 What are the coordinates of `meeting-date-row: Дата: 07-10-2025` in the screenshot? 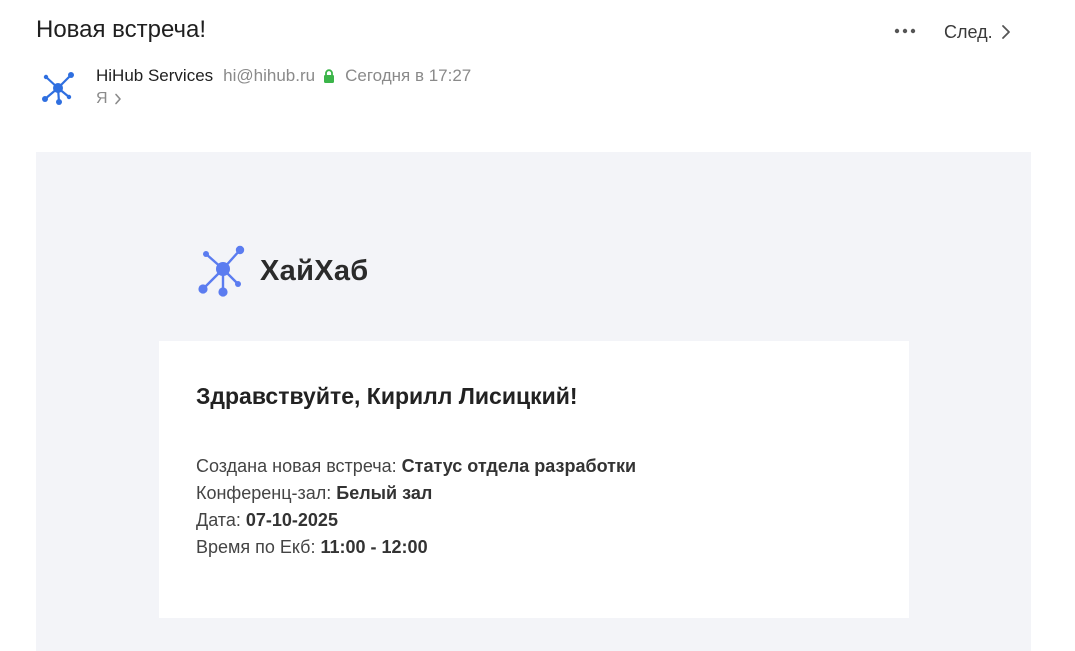 It's located at (416, 520).